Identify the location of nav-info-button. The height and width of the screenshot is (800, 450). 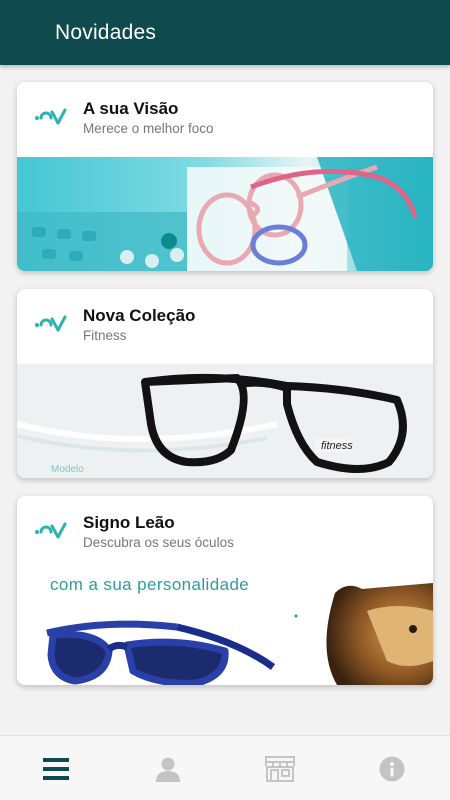
(392, 768).